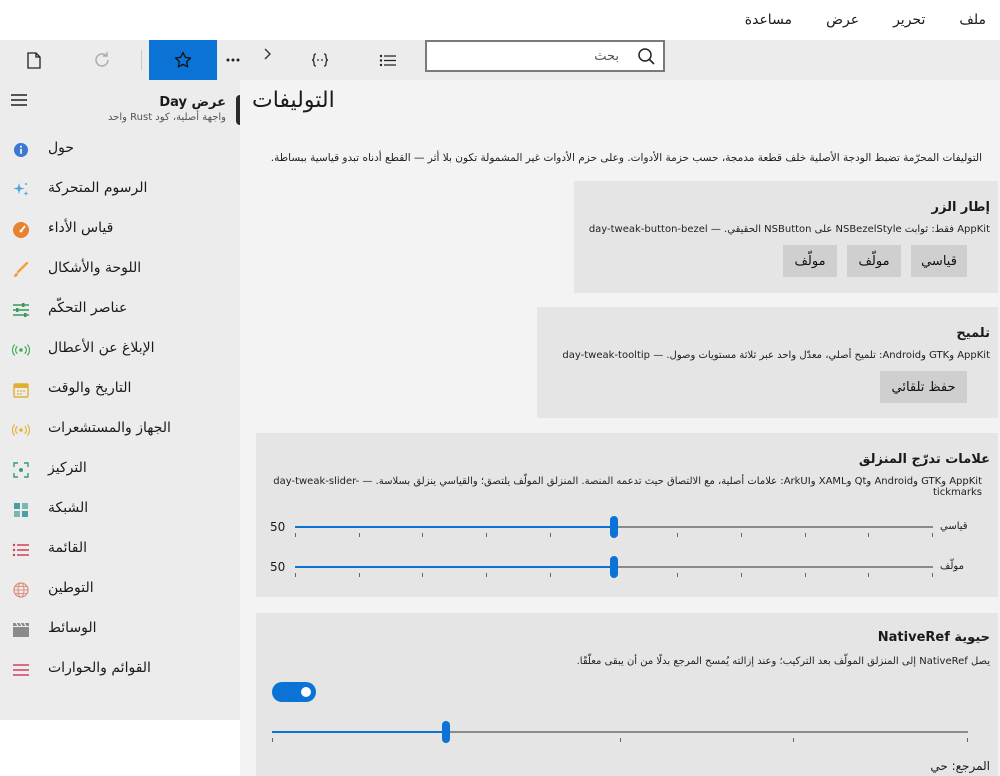 The height and width of the screenshot is (776, 1000). I want to click on sidebar-item-5: الإبلاغ عن الأعطال, so click(120, 350).